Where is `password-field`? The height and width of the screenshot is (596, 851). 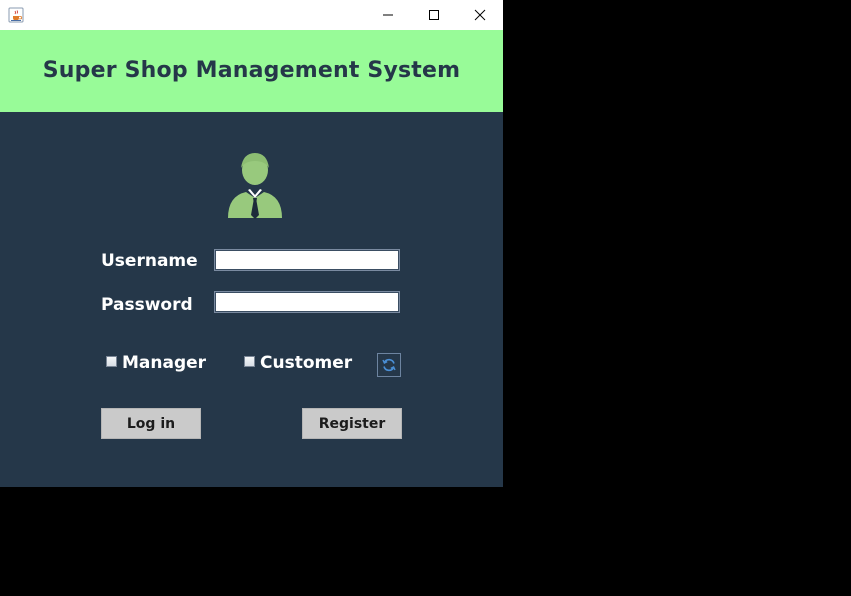
password-field is located at coordinates (307, 302).